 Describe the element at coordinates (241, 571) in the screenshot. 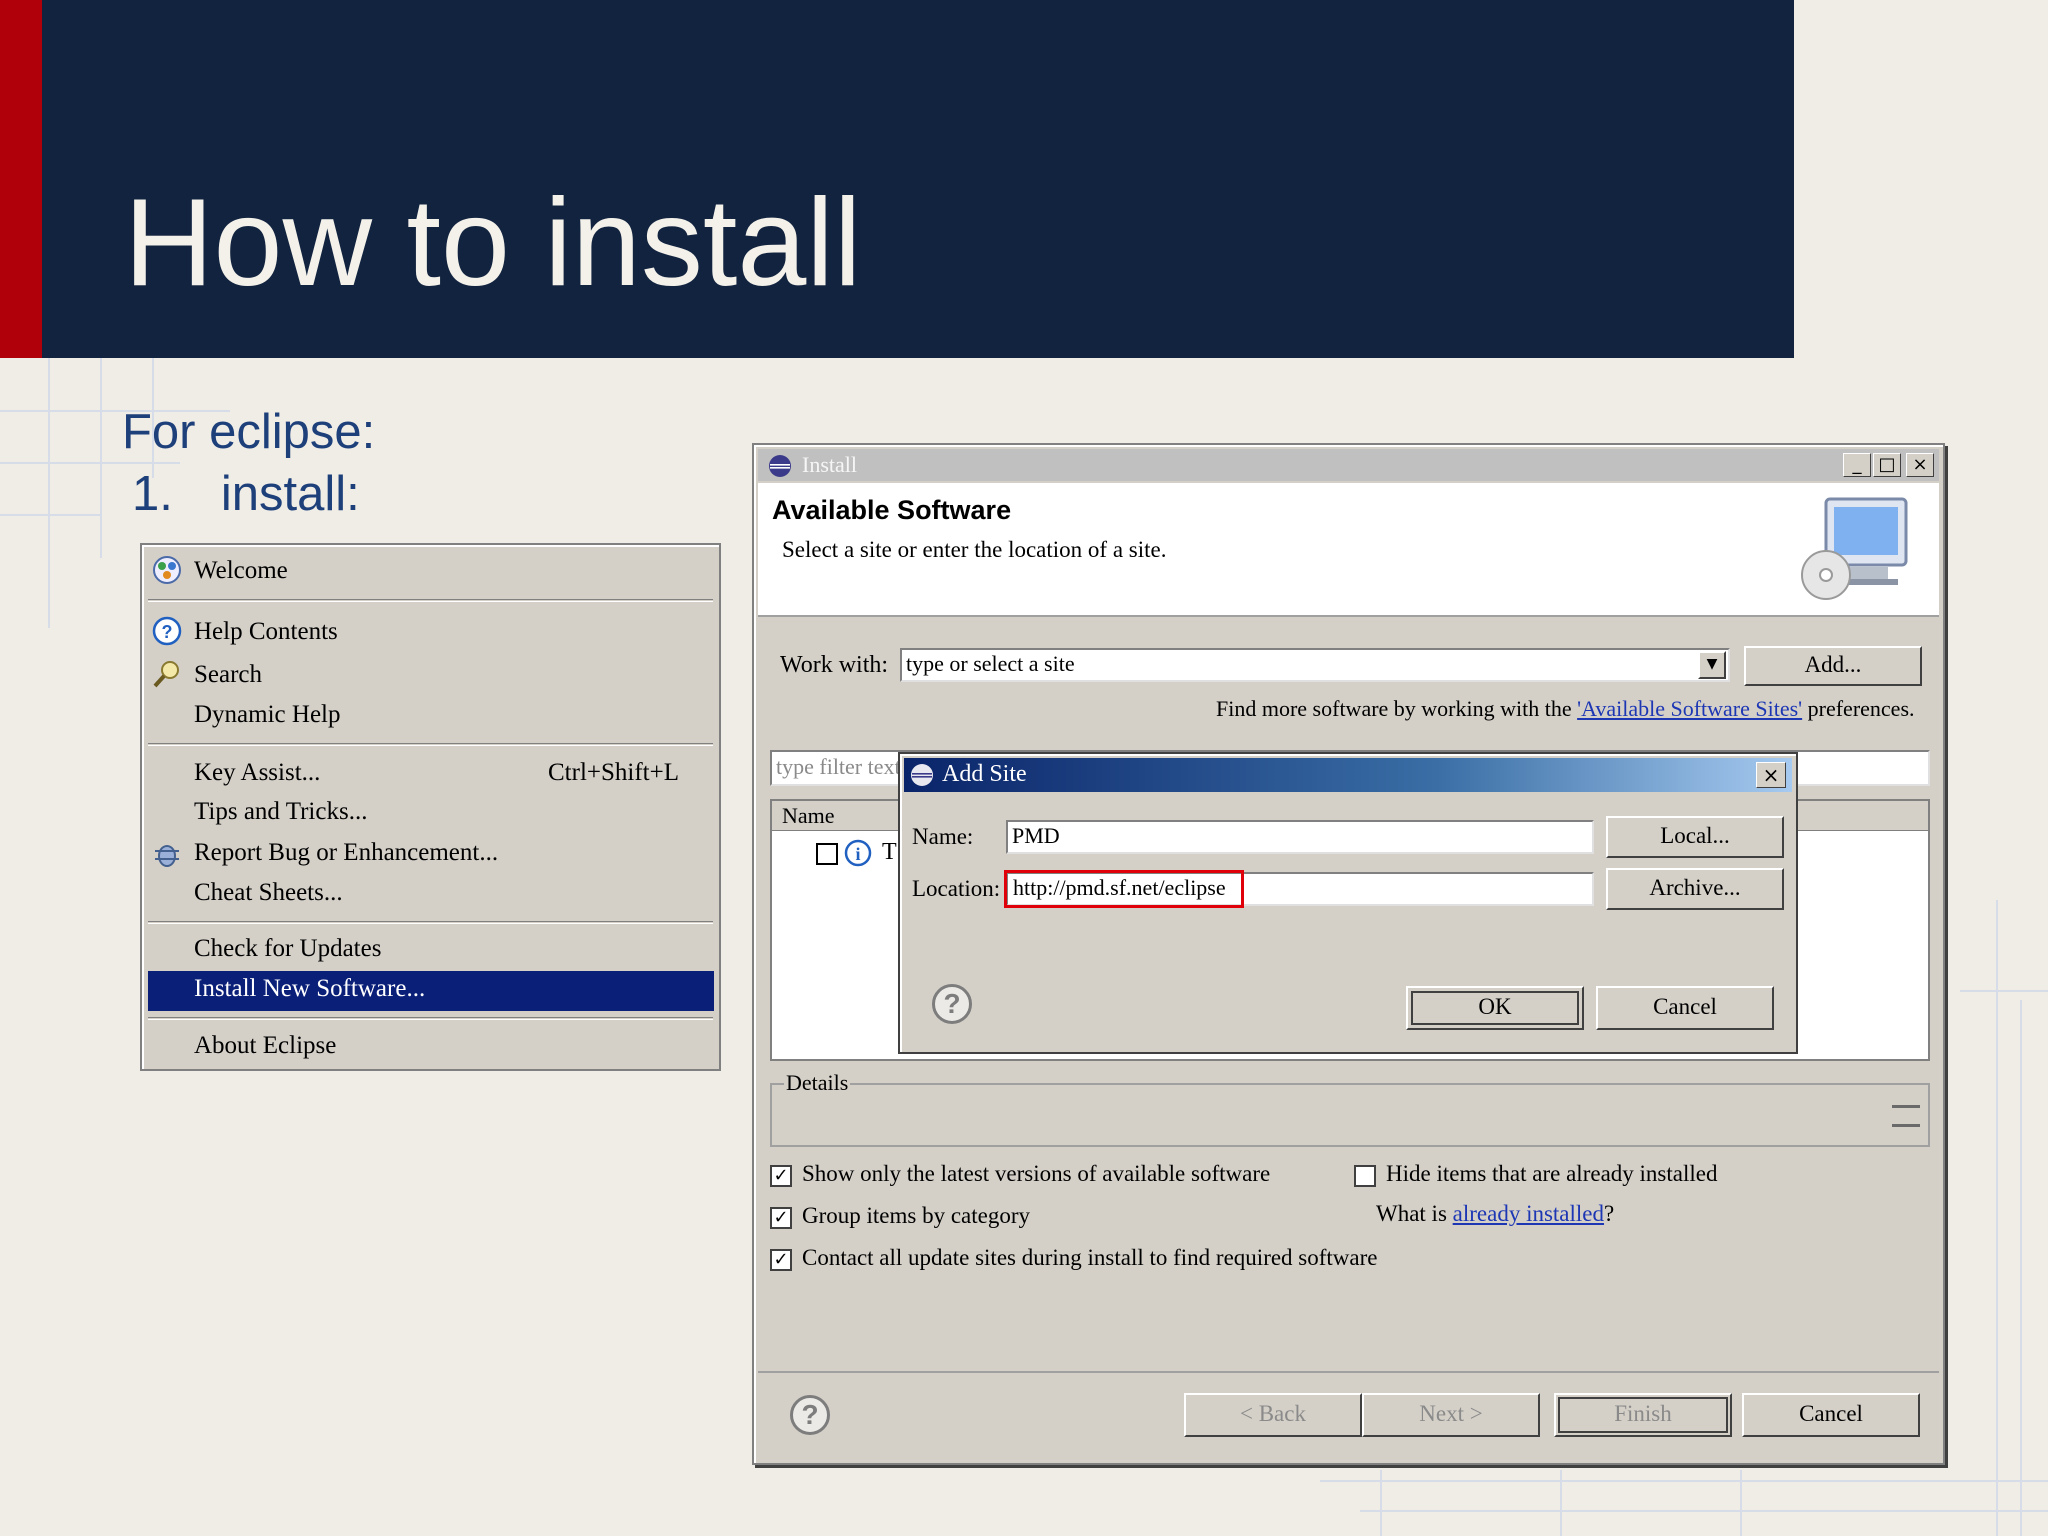

I see `menu-item-welcome: Welcome` at that location.